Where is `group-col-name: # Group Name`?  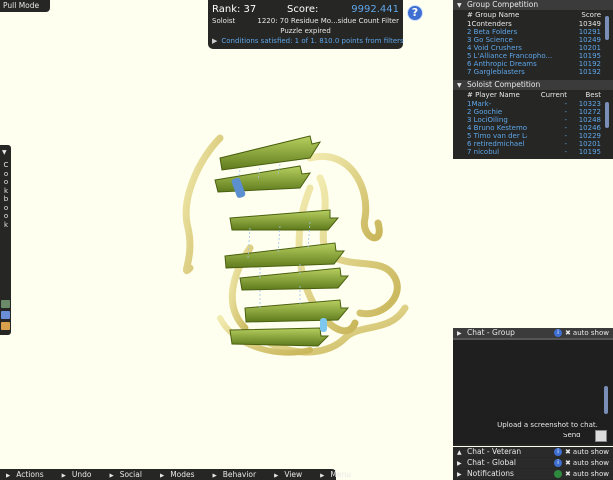
group-col-name: # Group Name is located at coordinates (493, 15).